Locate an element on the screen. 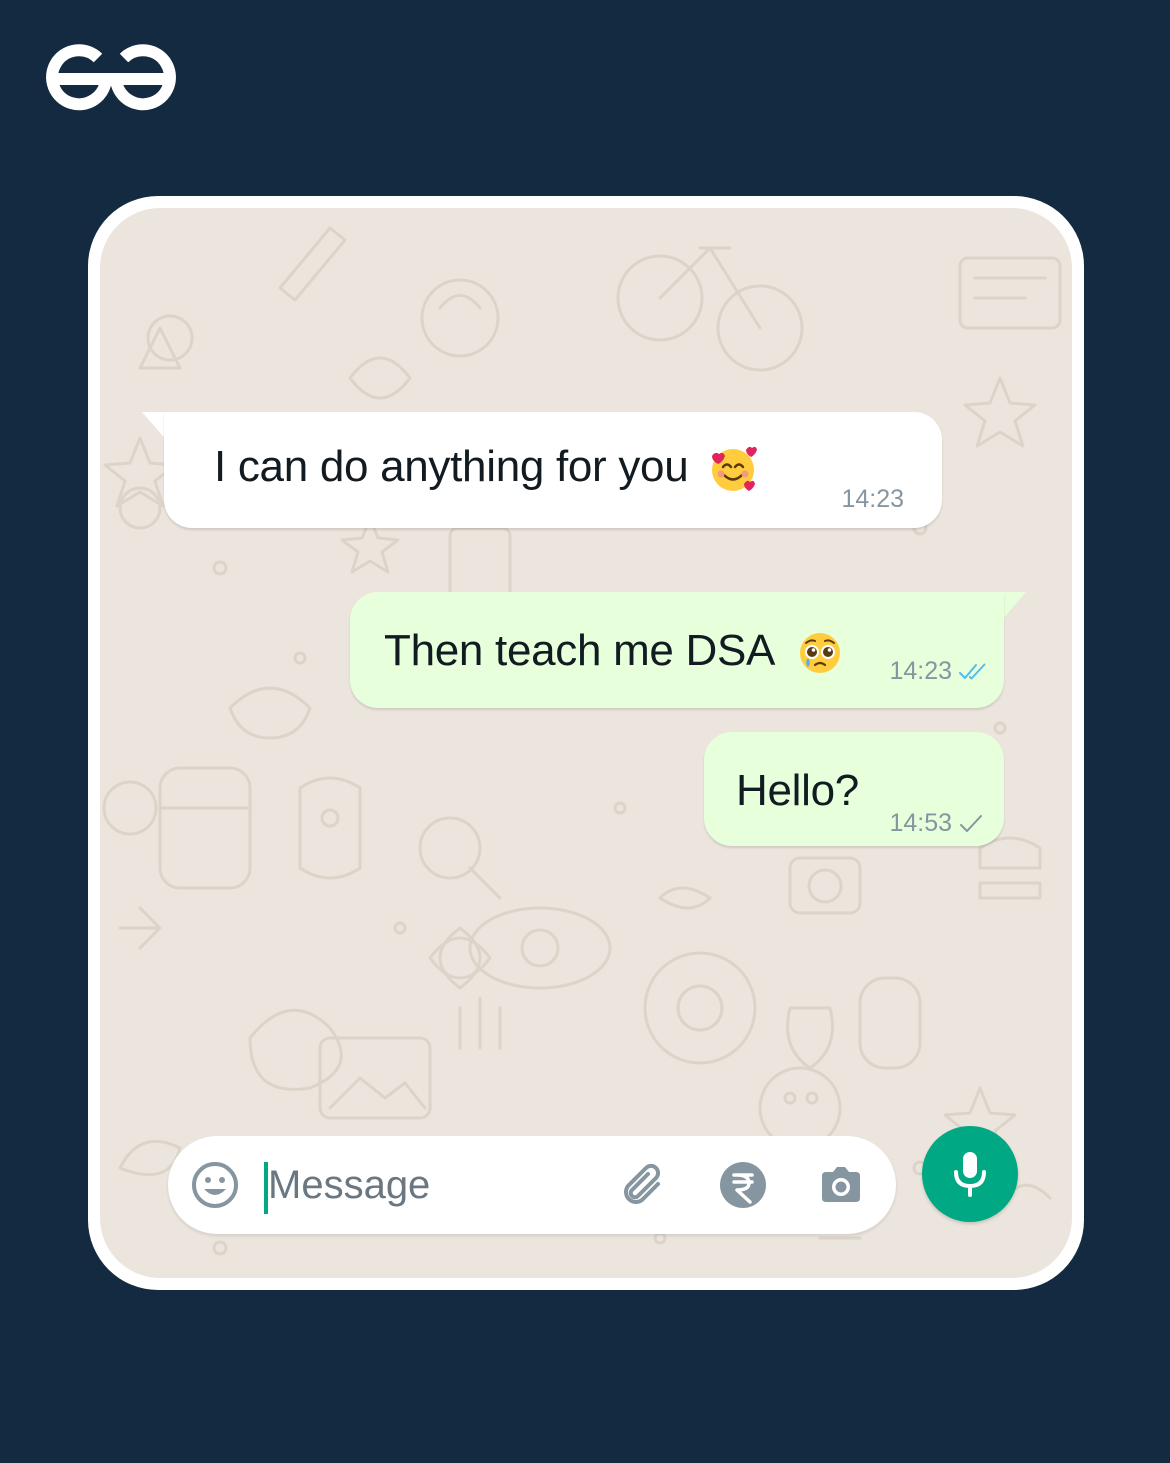  message-text: Then teach me DSA is located at coordinates (578, 650).